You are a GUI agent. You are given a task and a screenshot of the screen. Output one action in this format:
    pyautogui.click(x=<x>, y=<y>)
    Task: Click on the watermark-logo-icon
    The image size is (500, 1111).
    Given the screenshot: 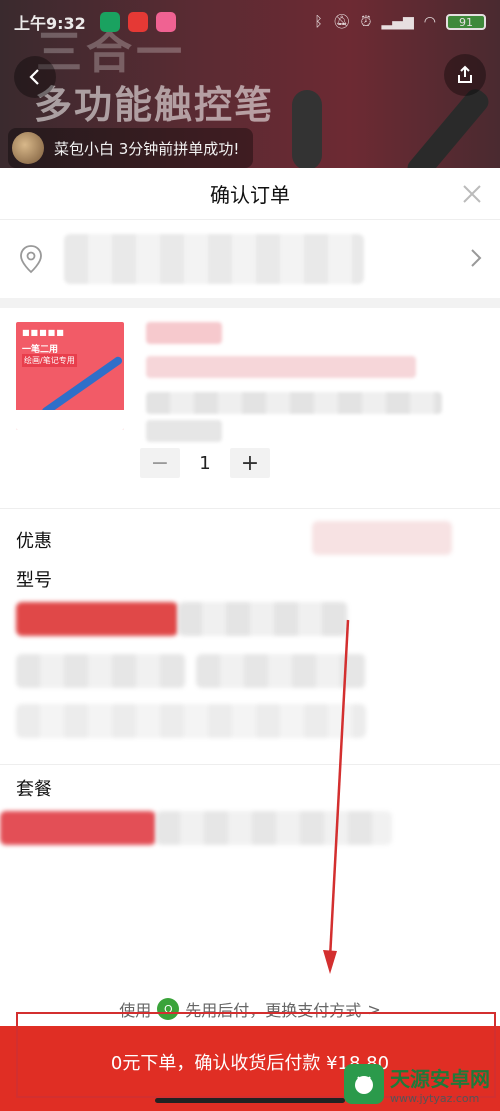 What is the action you would take?
    pyautogui.click(x=364, y=1084)
    